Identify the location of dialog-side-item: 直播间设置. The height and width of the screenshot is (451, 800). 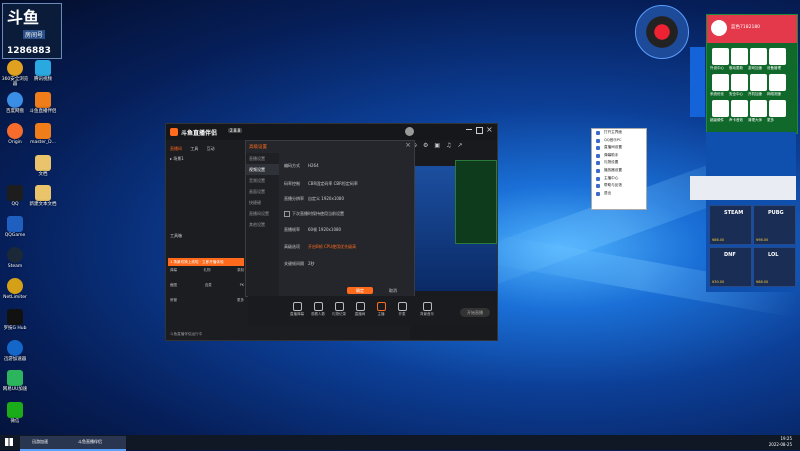
(262, 213).